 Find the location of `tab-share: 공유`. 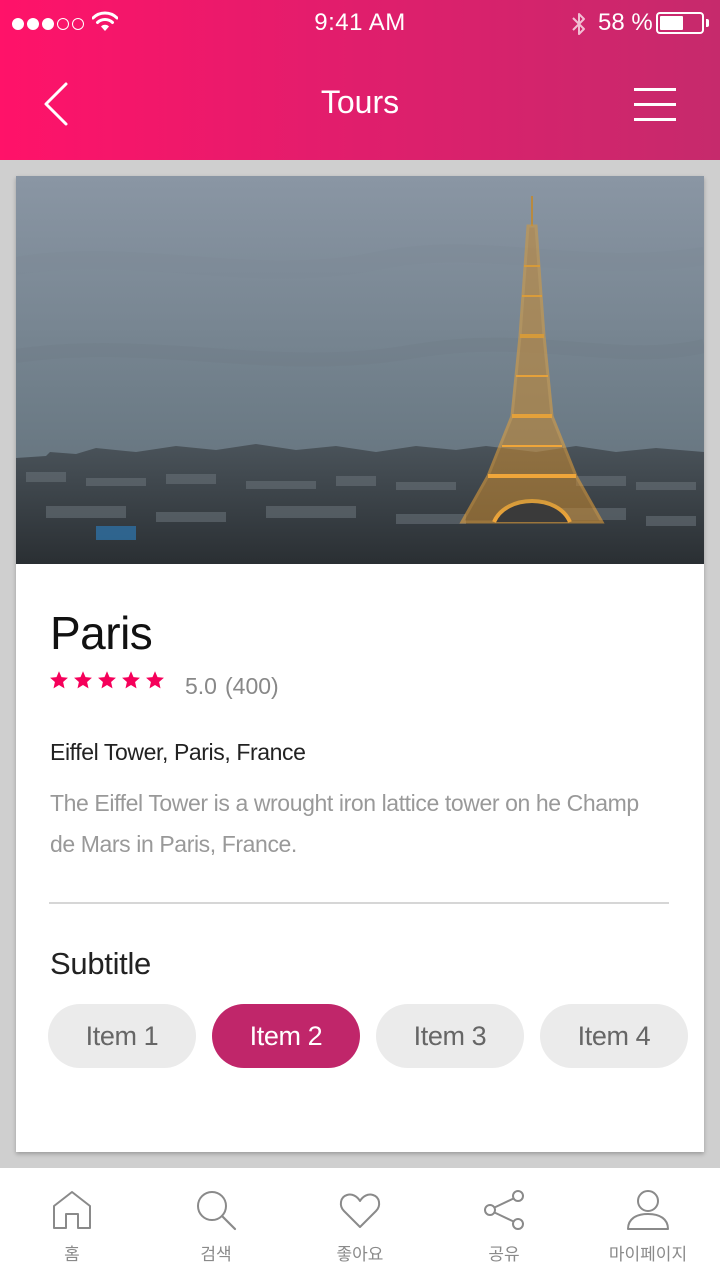

tab-share: 공유 is located at coordinates (504, 1224).